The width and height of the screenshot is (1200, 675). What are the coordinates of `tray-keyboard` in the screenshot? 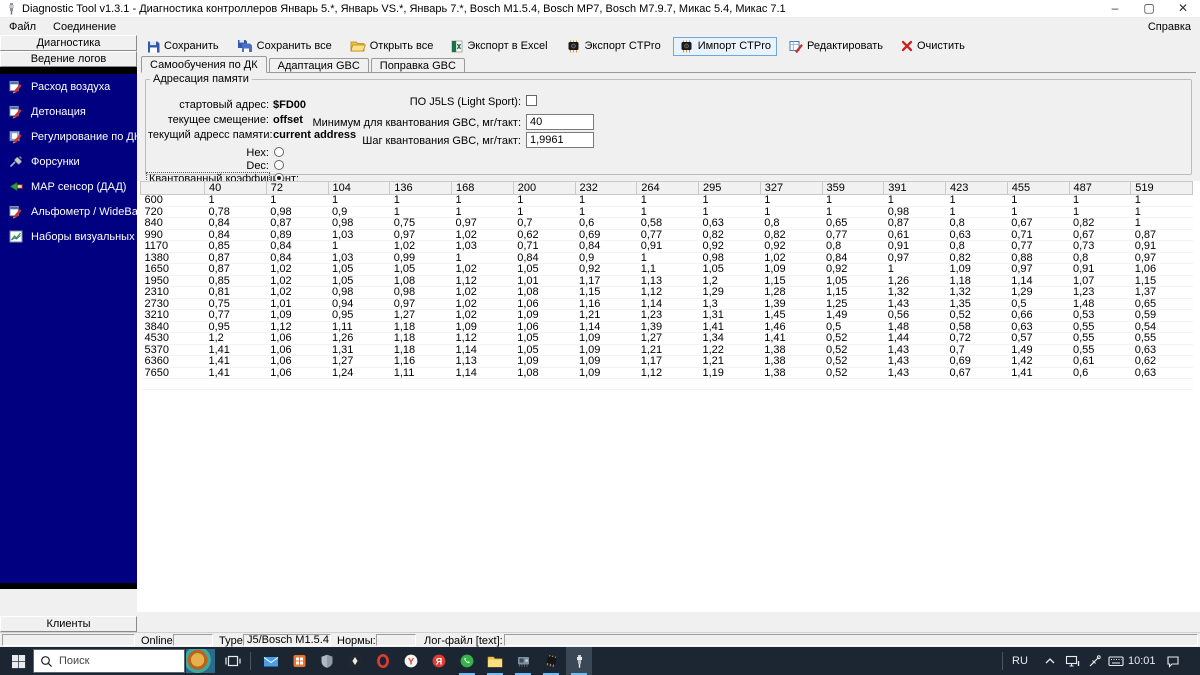 It's located at (1116, 661).